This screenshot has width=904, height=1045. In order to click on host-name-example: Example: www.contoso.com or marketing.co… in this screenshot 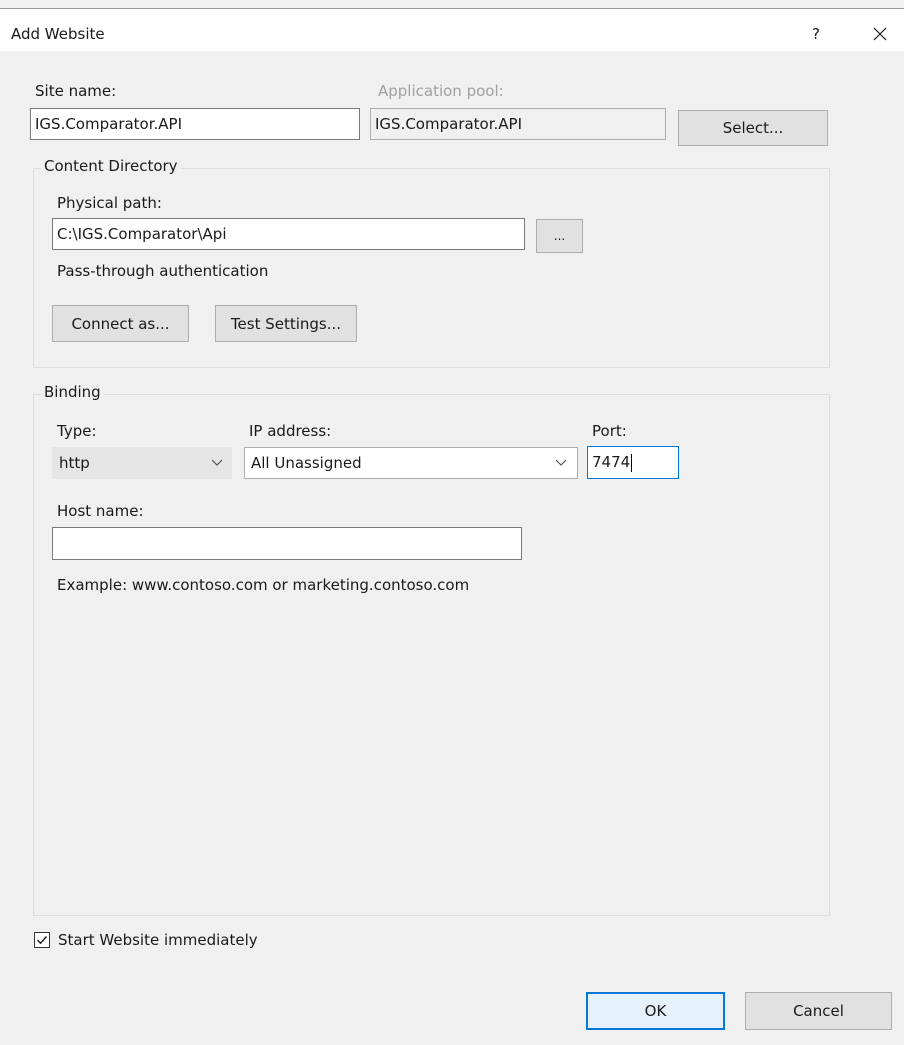, I will do `click(263, 585)`.